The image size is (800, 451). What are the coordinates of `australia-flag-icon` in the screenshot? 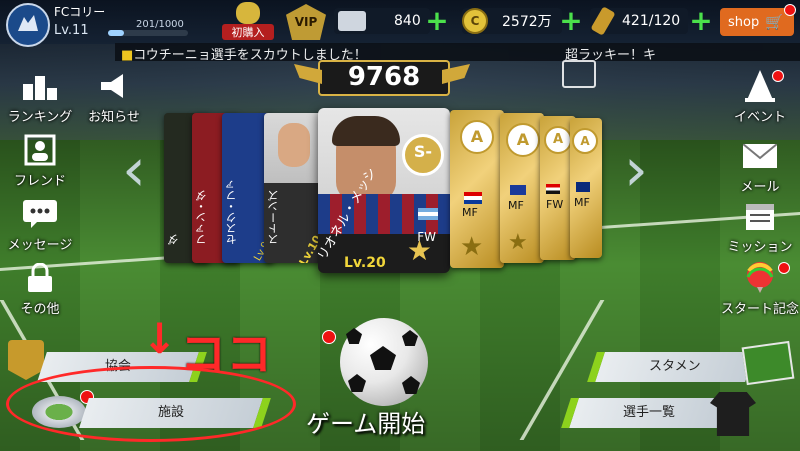 It's located at (583, 187).